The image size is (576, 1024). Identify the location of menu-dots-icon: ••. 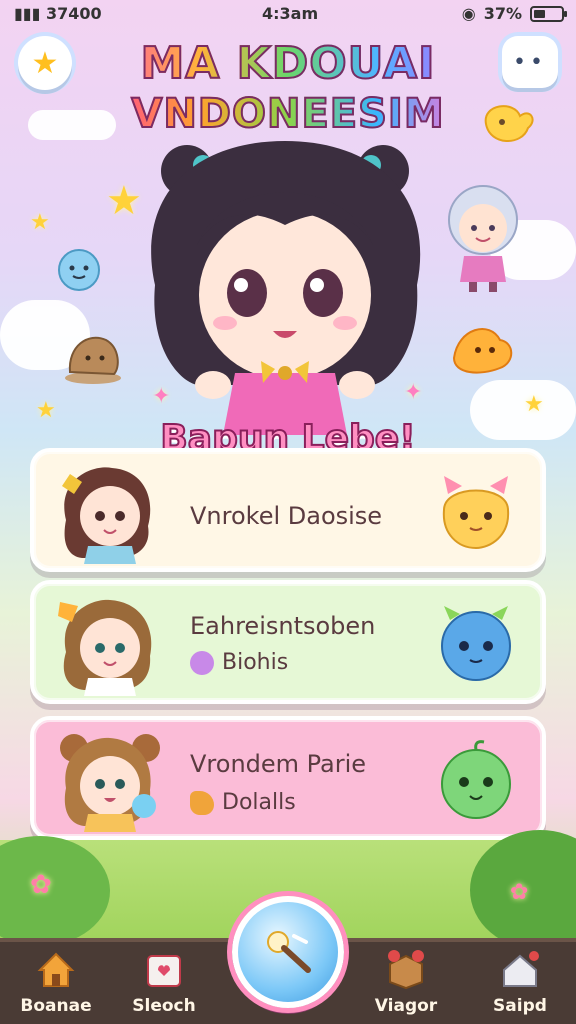
(530, 62).